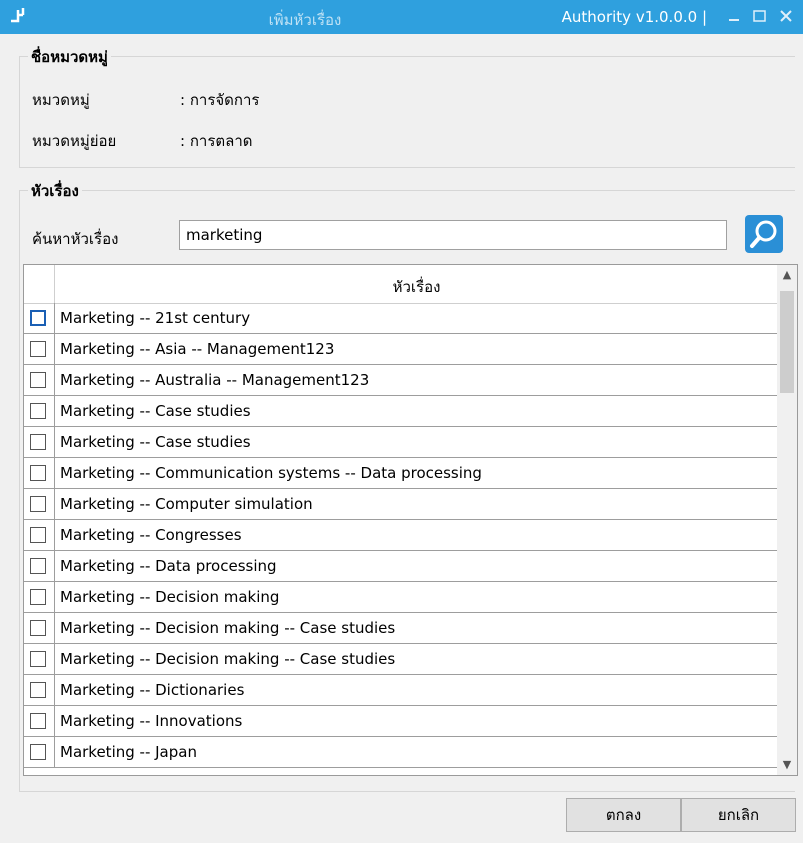  I want to click on row-subject-text: Marketing -- Data processing, so click(168, 566).